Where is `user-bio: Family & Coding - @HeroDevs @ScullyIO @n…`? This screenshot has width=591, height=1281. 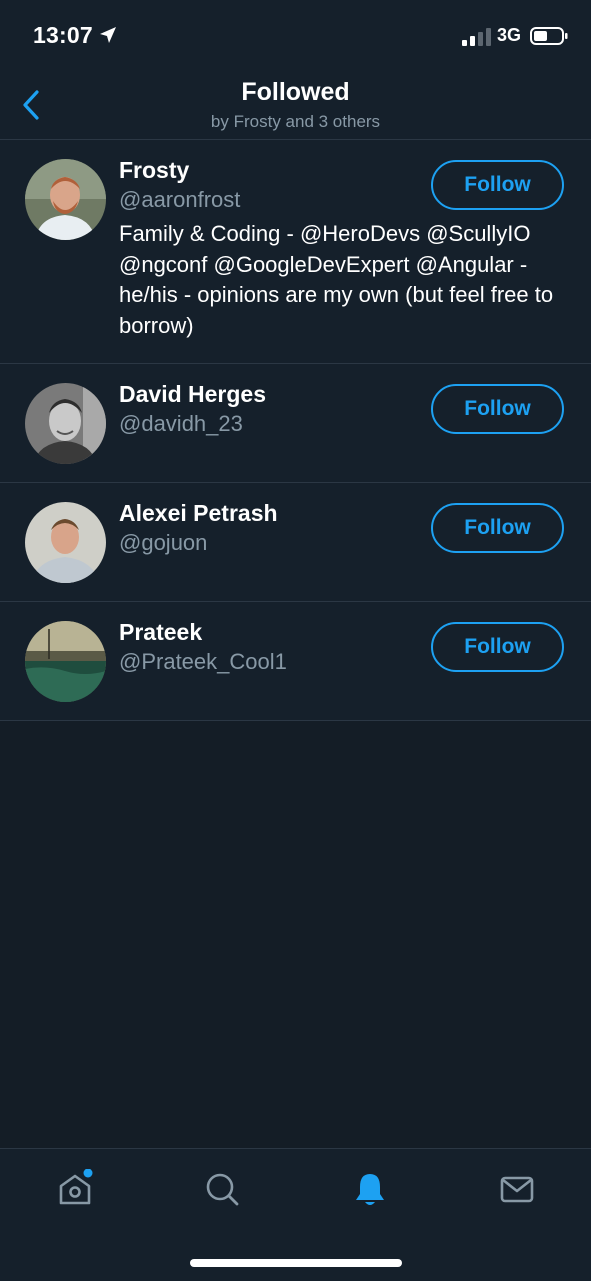 user-bio: Family & Coding - @HeroDevs @ScullyIO @n… is located at coordinates (336, 279).